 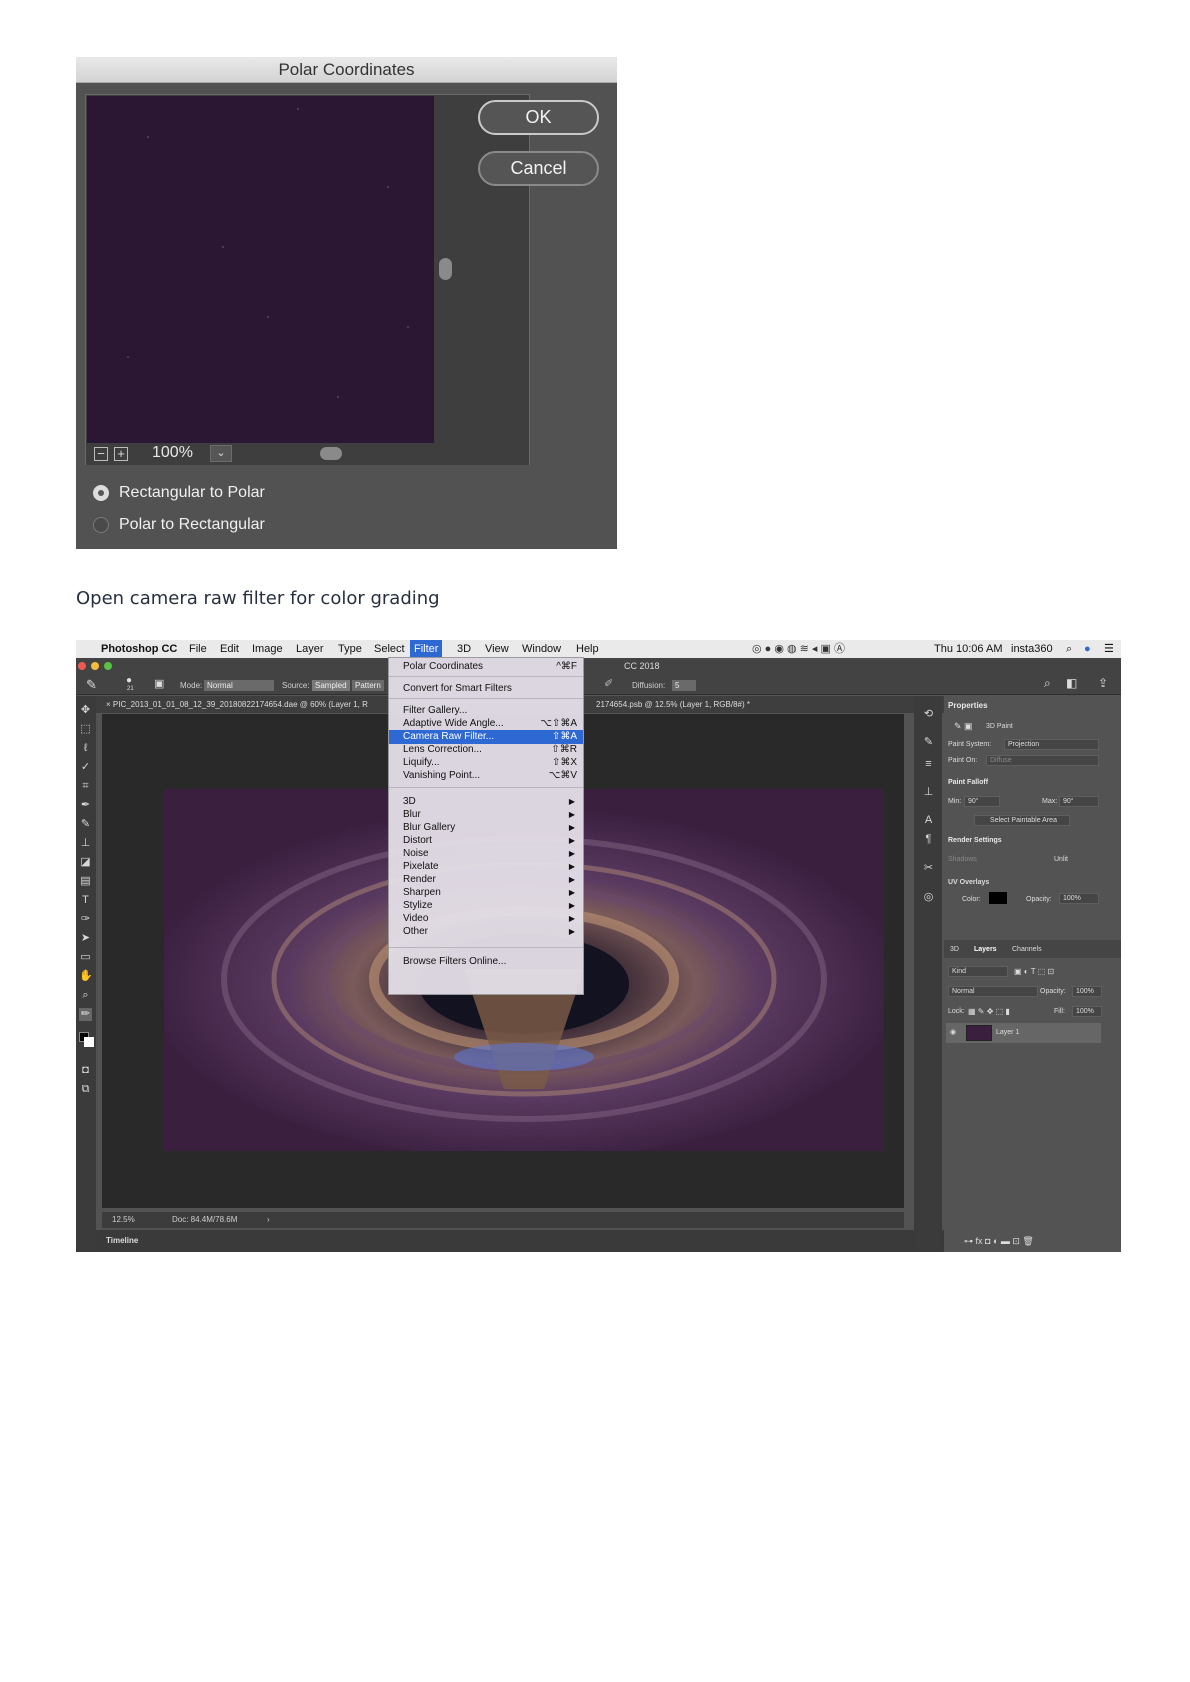 I want to click on type-tool-icon: T, so click(x=85, y=900).